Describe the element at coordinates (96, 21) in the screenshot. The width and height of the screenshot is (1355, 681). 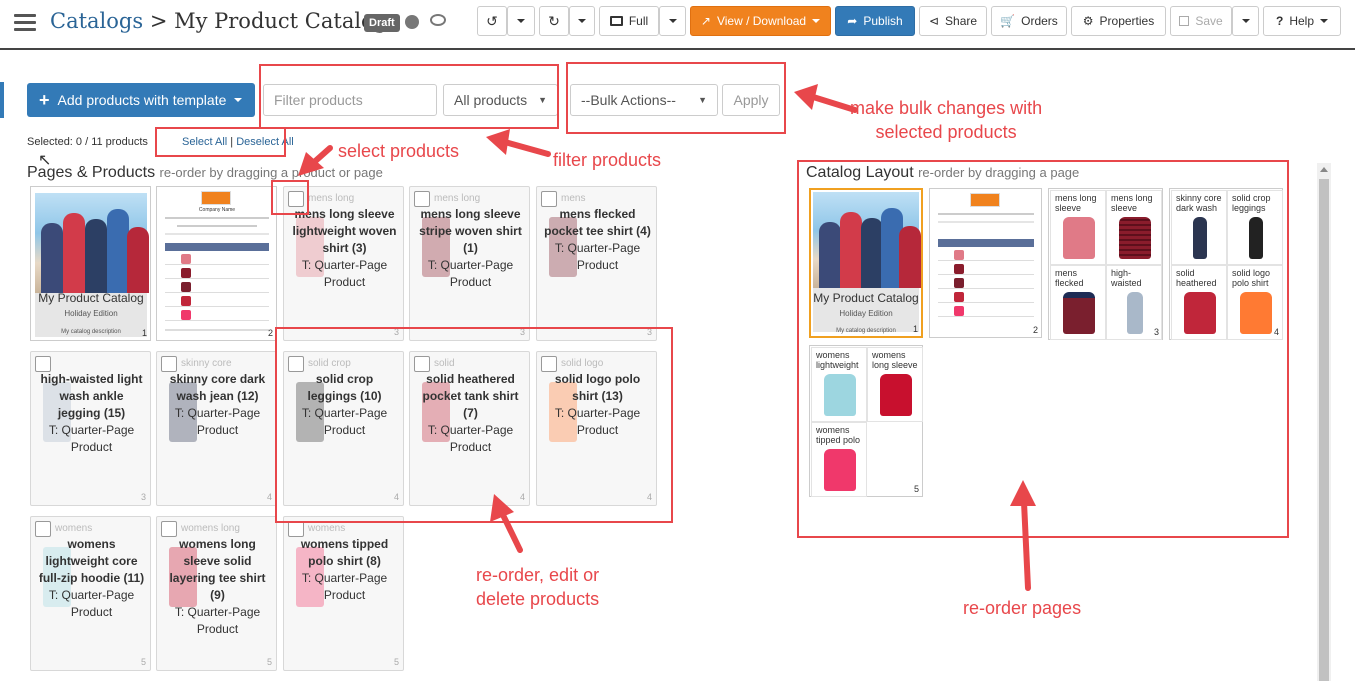
I see `breadcrumb-catalogs-link: Catalogs` at that location.